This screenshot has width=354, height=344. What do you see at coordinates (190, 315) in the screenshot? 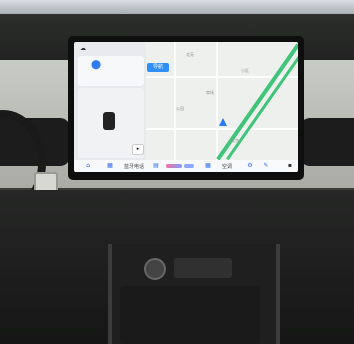
I see `storage-tray` at bounding box center [190, 315].